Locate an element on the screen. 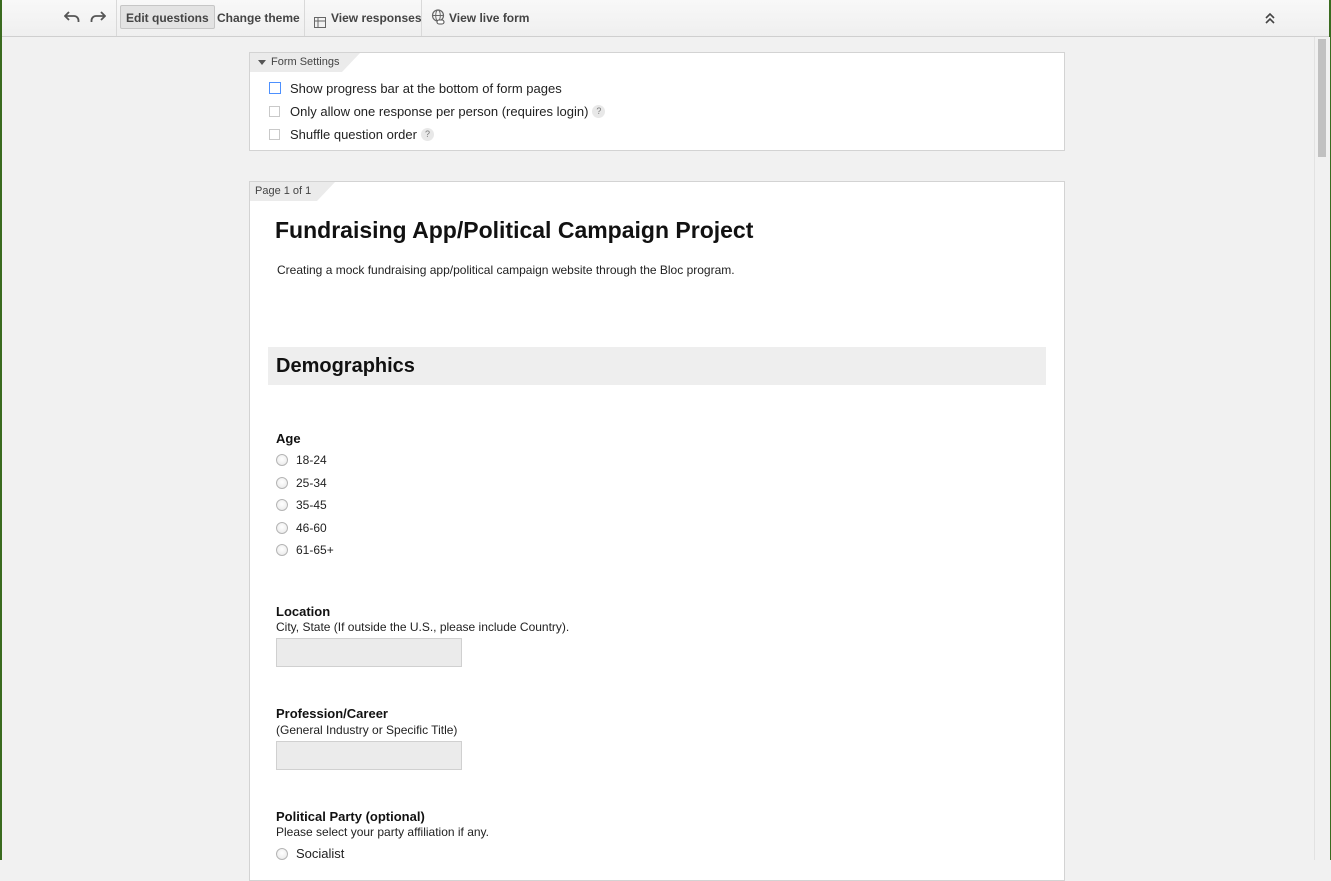 This screenshot has height=881, width=1331. question-title: Profession/Career is located at coordinates (332, 713).